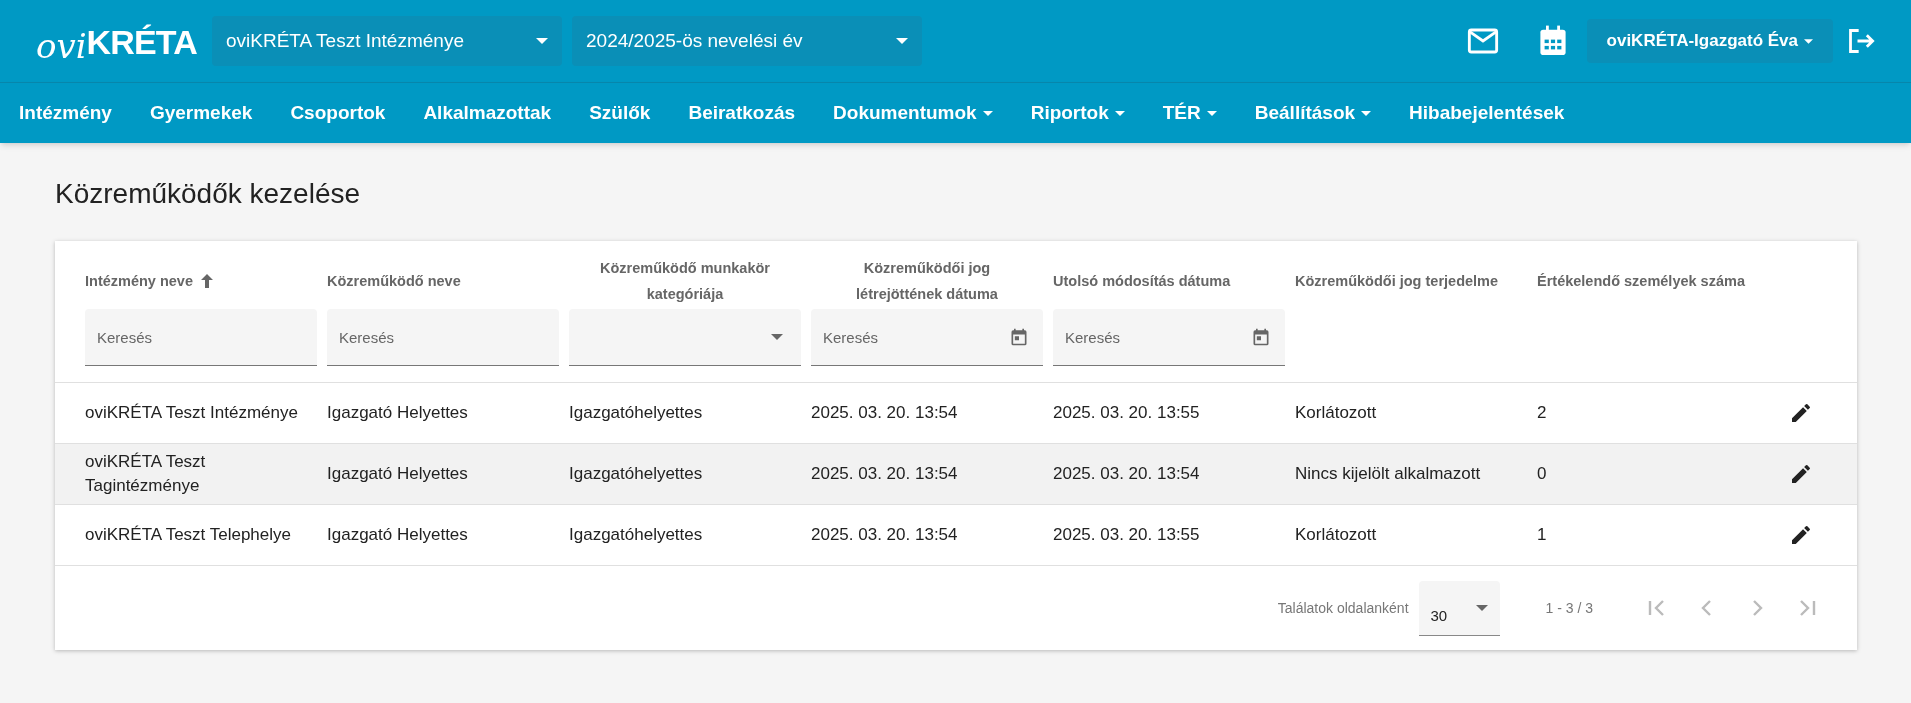 This screenshot has height=703, width=1911. I want to click on nav-menu-item: Dokumentumok, so click(913, 113).